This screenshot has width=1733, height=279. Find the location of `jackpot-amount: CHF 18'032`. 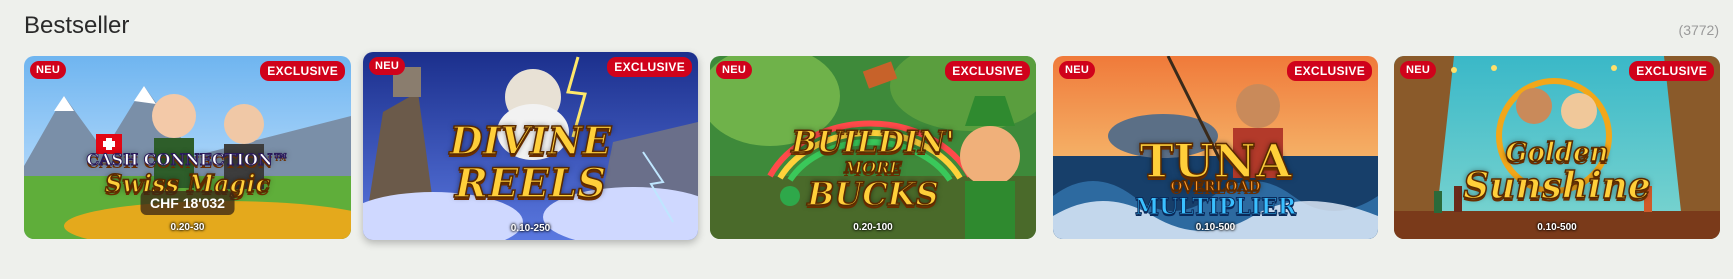

jackpot-amount: CHF 18'032 is located at coordinates (187, 203).